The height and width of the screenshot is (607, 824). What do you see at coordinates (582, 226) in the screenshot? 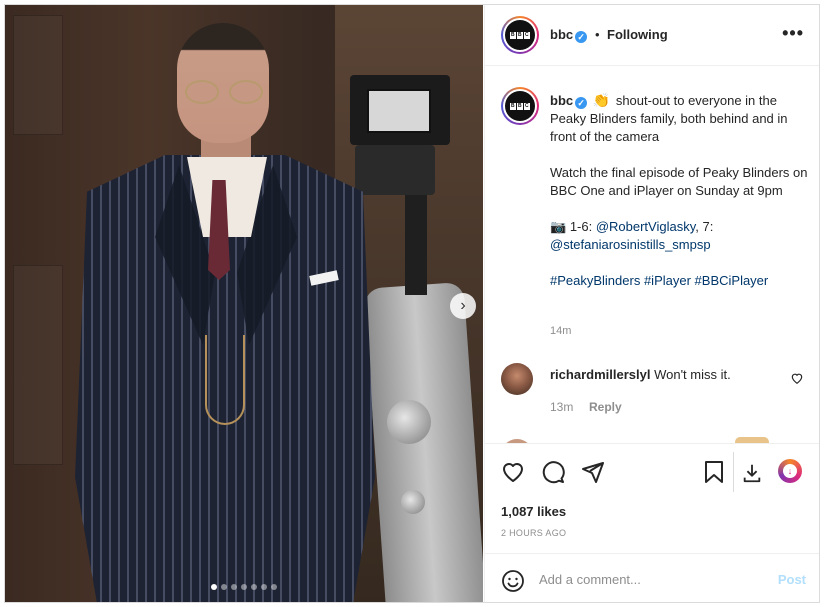
I see `credits-label: 1-6:` at bounding box center [582, 226].